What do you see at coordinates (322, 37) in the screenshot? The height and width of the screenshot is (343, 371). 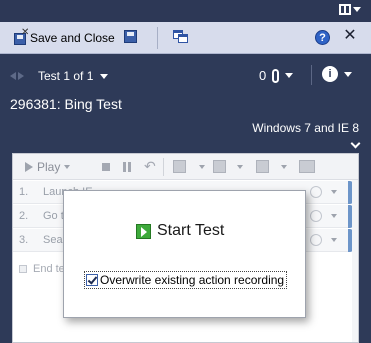 I see `help-icon: ?` at bounding box center [322, 37].